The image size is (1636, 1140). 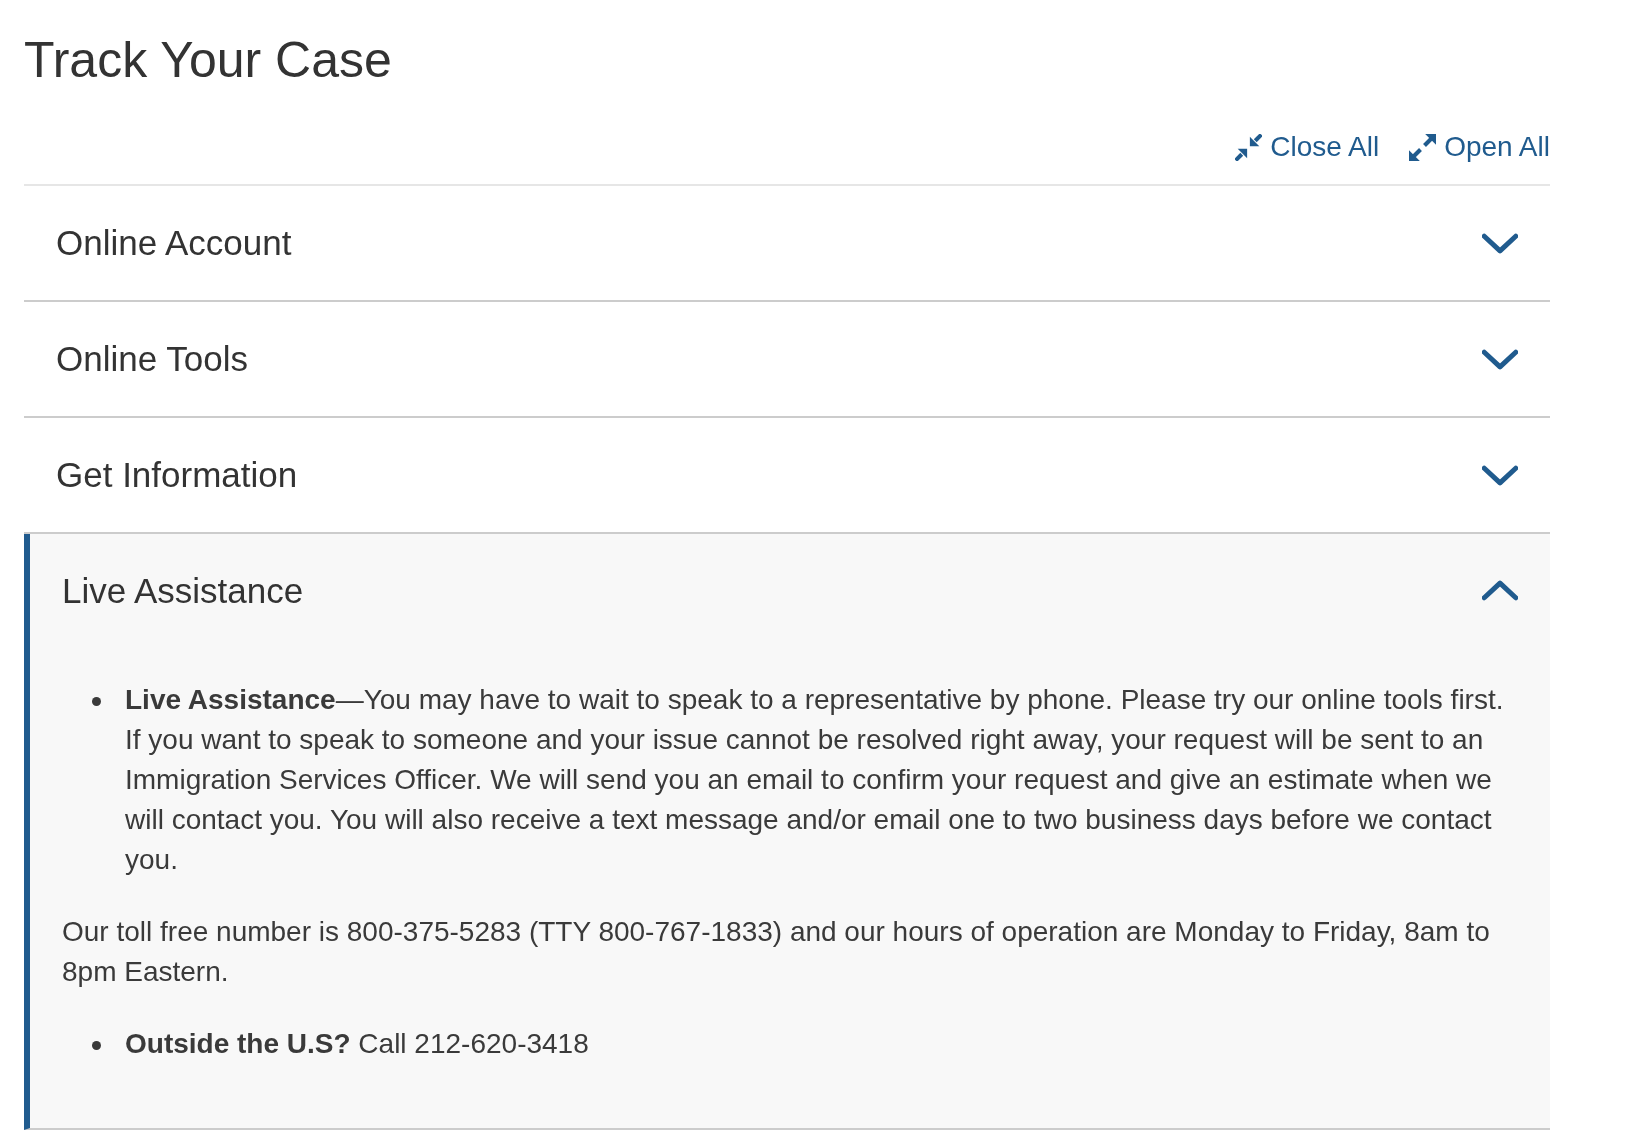 I want to click on arrows-outward-icon, so click(x=1423, y=147).